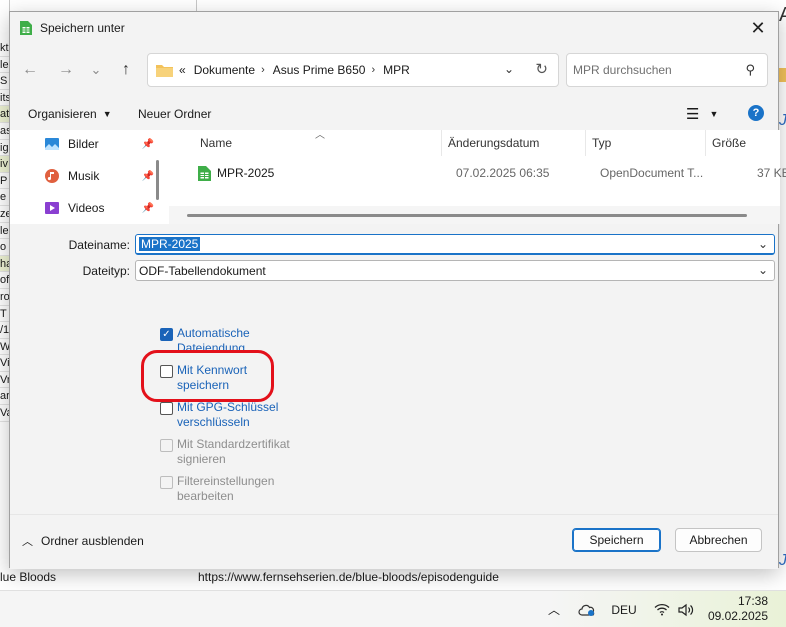 The image size is (786, 627). Describe the element at coordinates (4, 380) in the screenshot. I see `background-cell: Vri` at that location.